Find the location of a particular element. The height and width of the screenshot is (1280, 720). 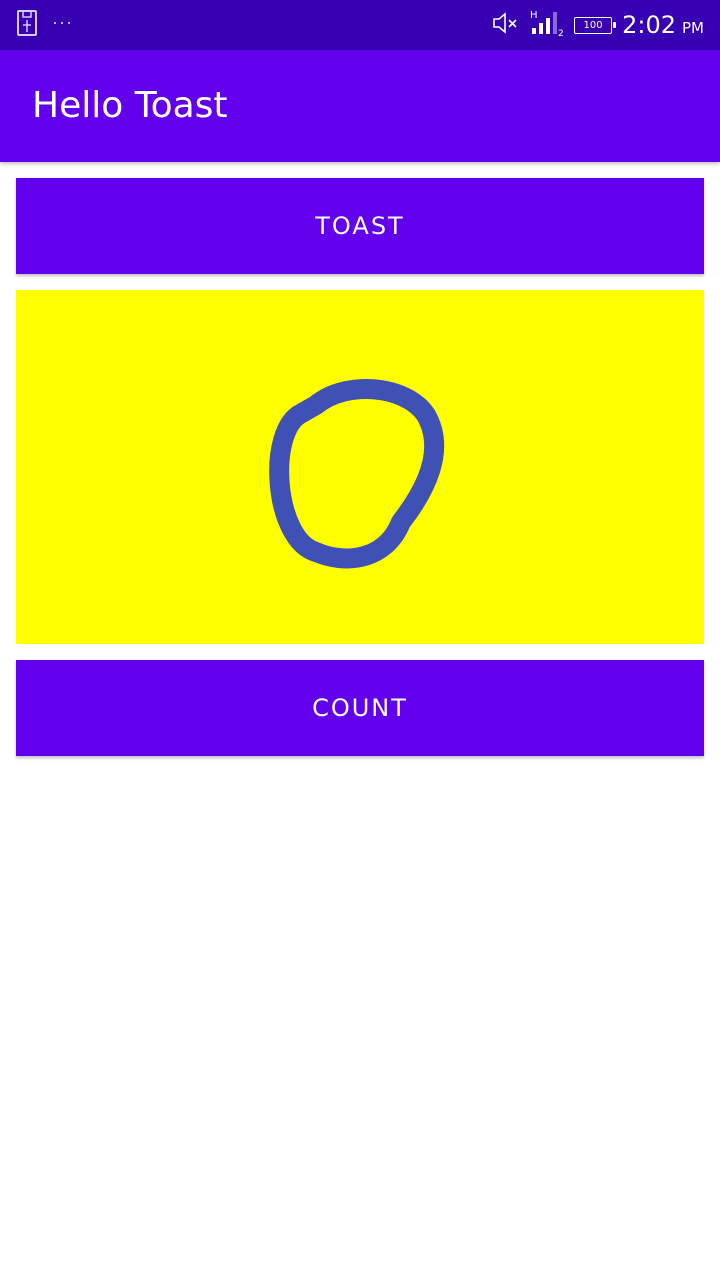

usb-icon is located at coordinates (27, 25).